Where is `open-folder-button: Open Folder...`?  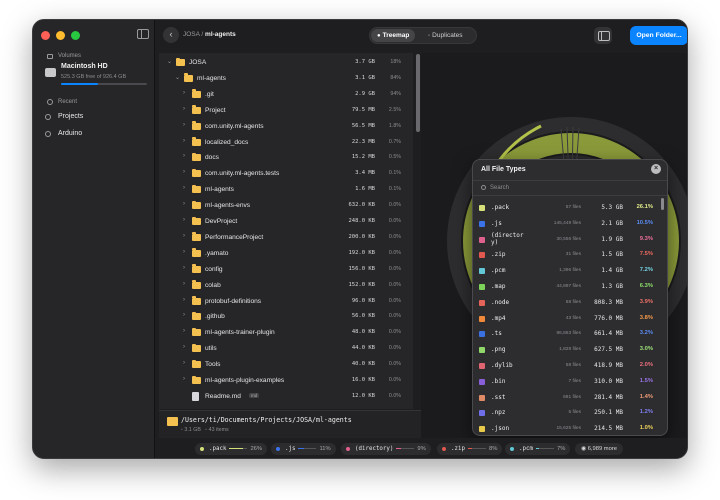
open-folder-button: Open Folder... is located at coordinates (658, 35).